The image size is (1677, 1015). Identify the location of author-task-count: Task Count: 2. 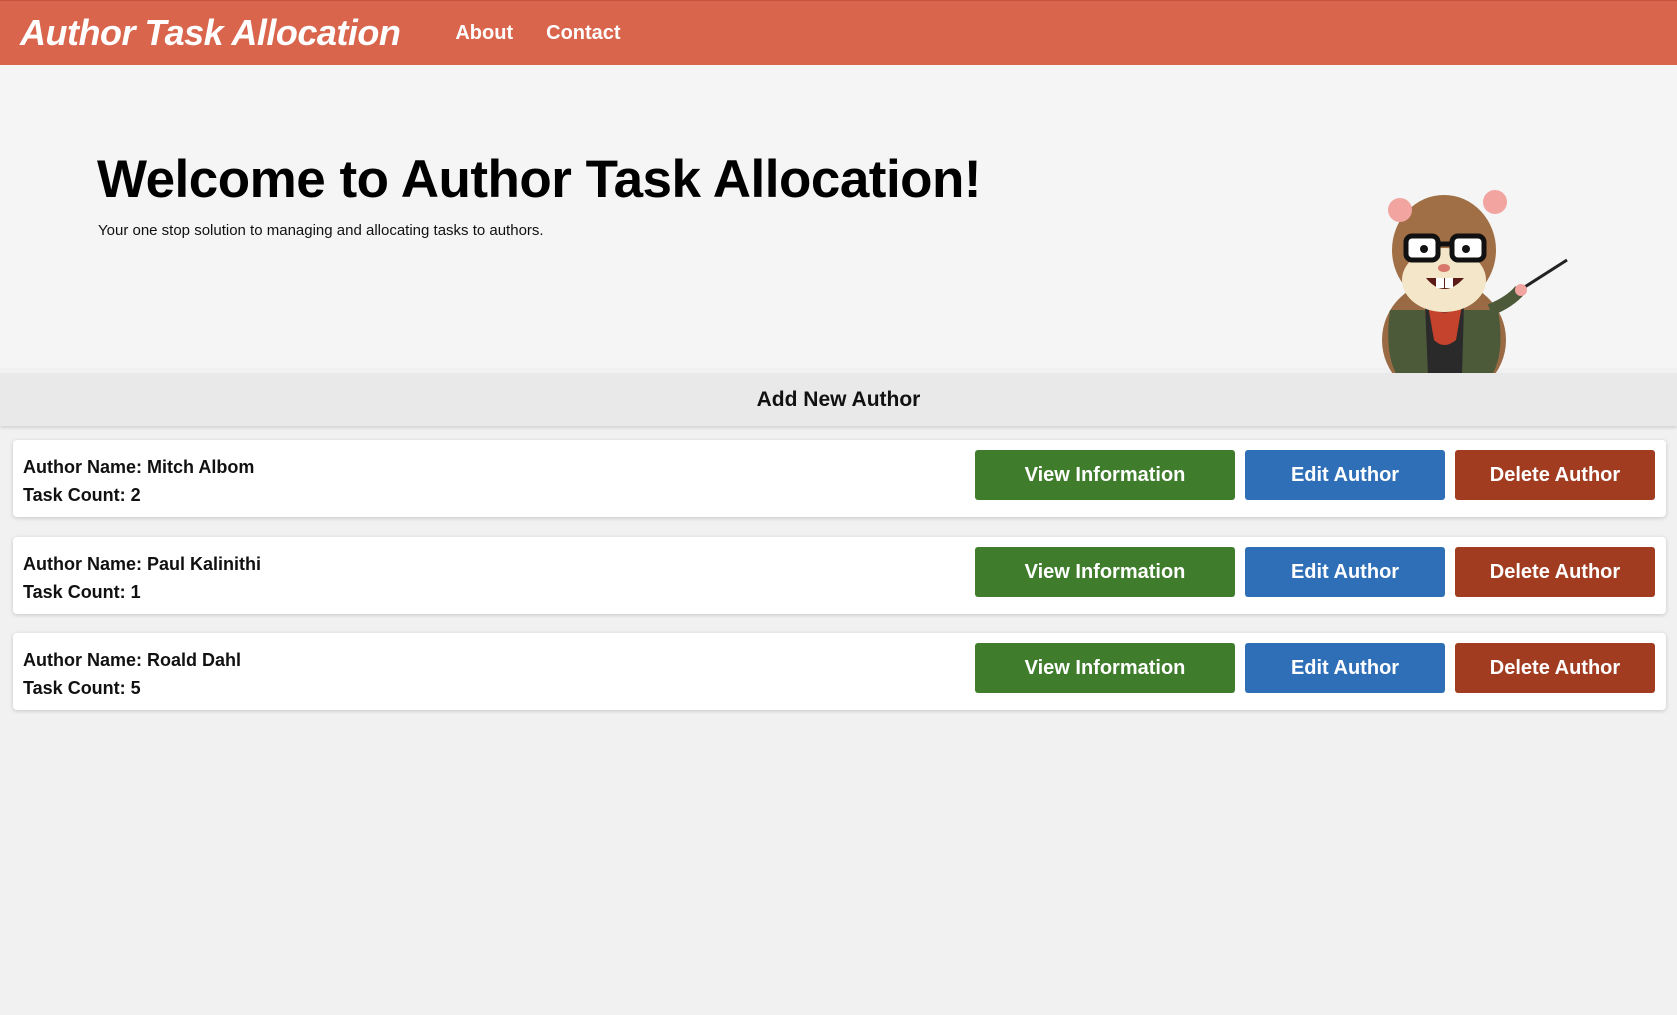
(82, 495).